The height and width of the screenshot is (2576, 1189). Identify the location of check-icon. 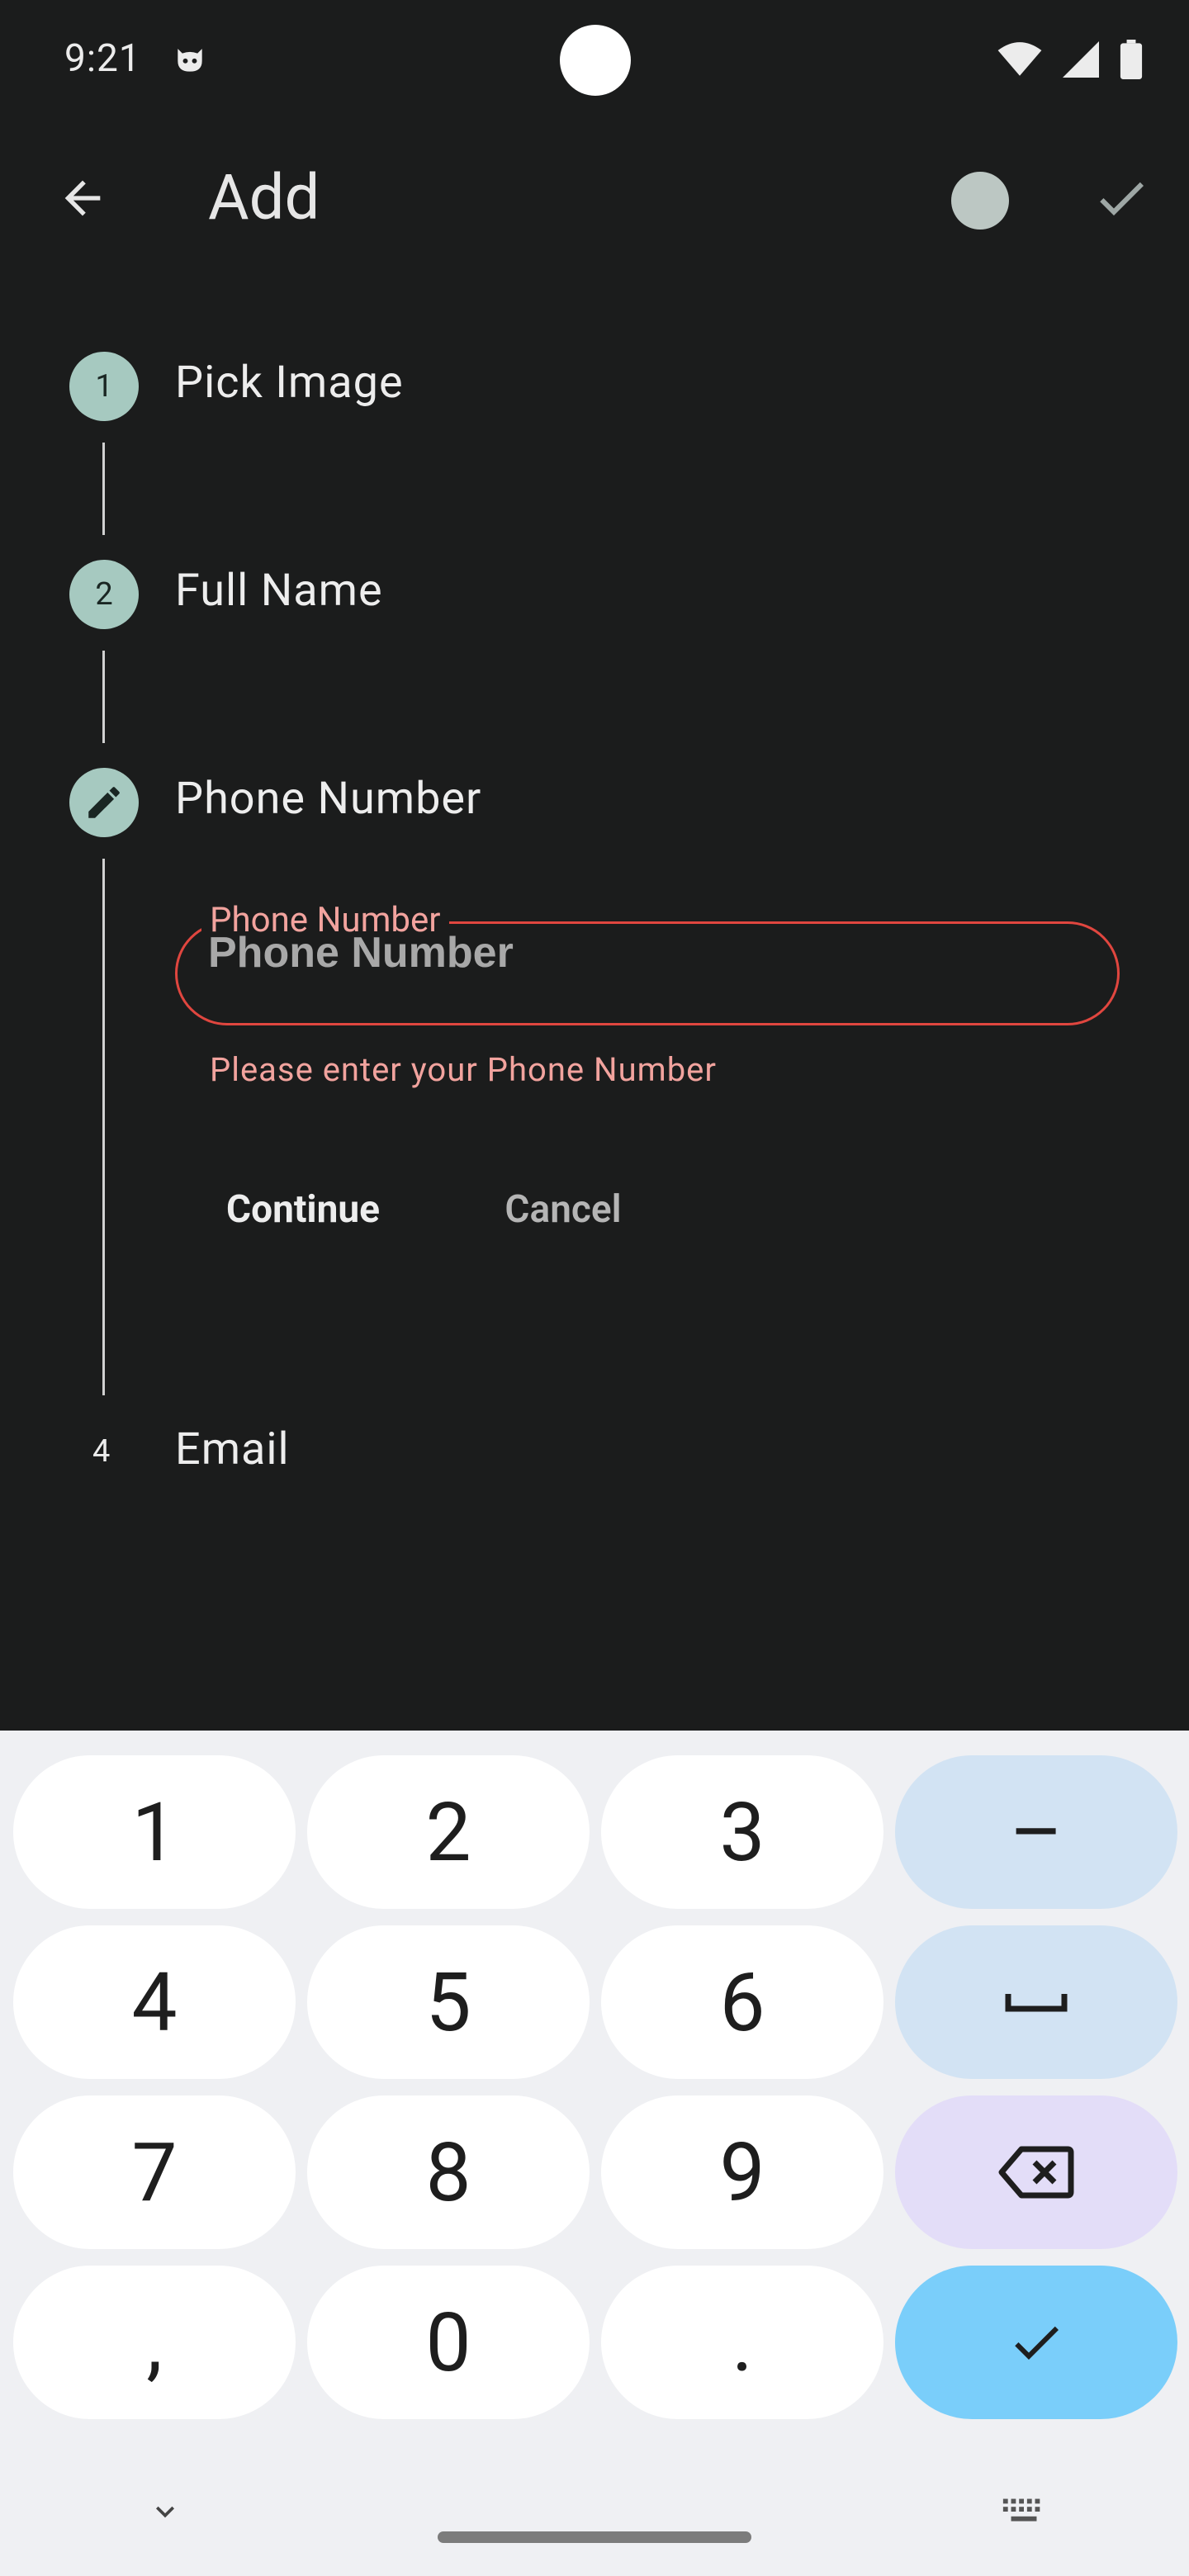
(1122, 198).